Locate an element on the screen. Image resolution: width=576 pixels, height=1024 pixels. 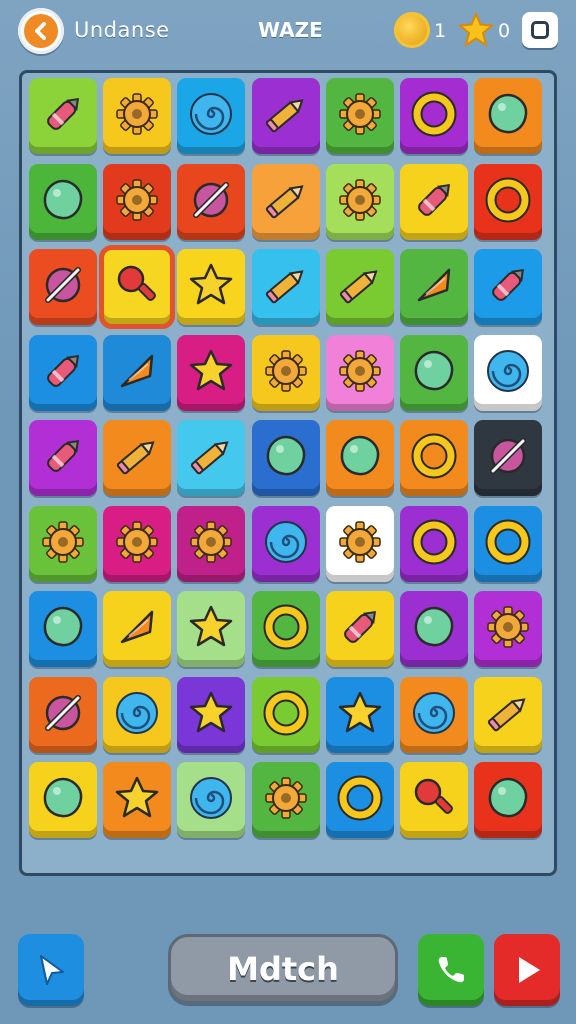
back-arrow-icon is located at coordinates (41, 31).